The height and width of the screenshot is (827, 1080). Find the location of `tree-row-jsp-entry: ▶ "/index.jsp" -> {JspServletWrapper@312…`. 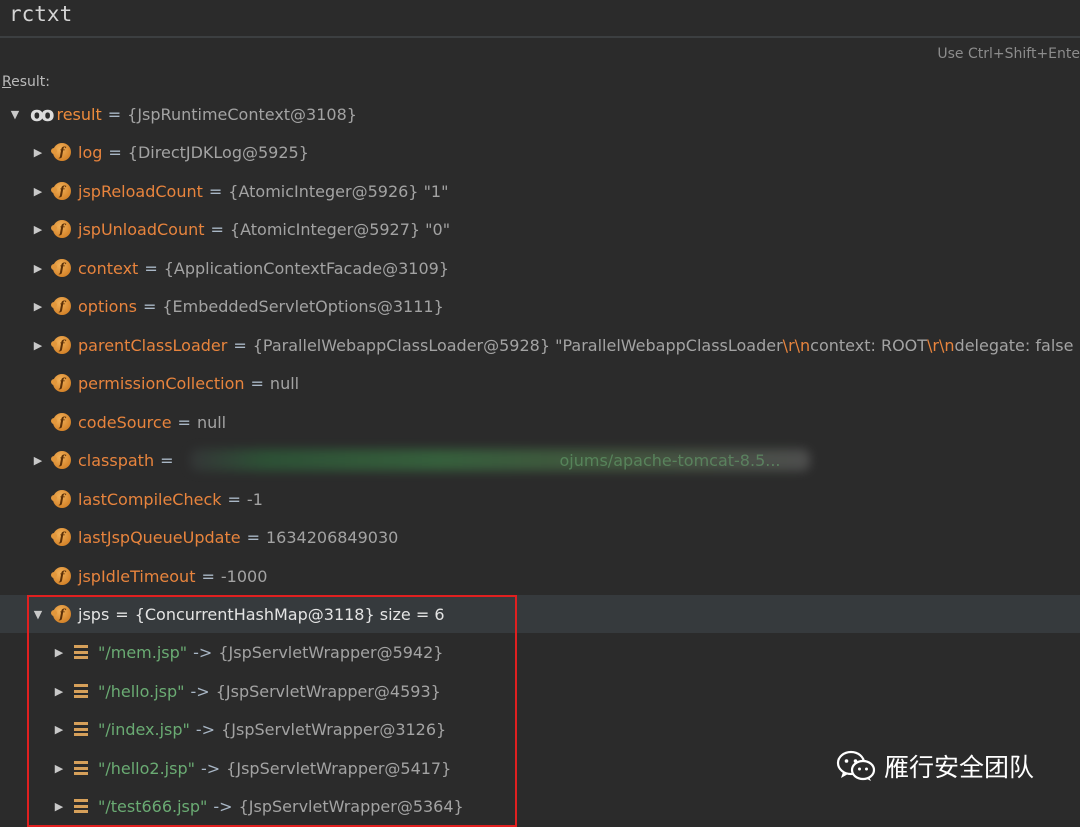

tree-row-jsp-entry: ▶ "/index.jsp" -> {JspServletWrapper@312… is located at coordinates (540, 729).